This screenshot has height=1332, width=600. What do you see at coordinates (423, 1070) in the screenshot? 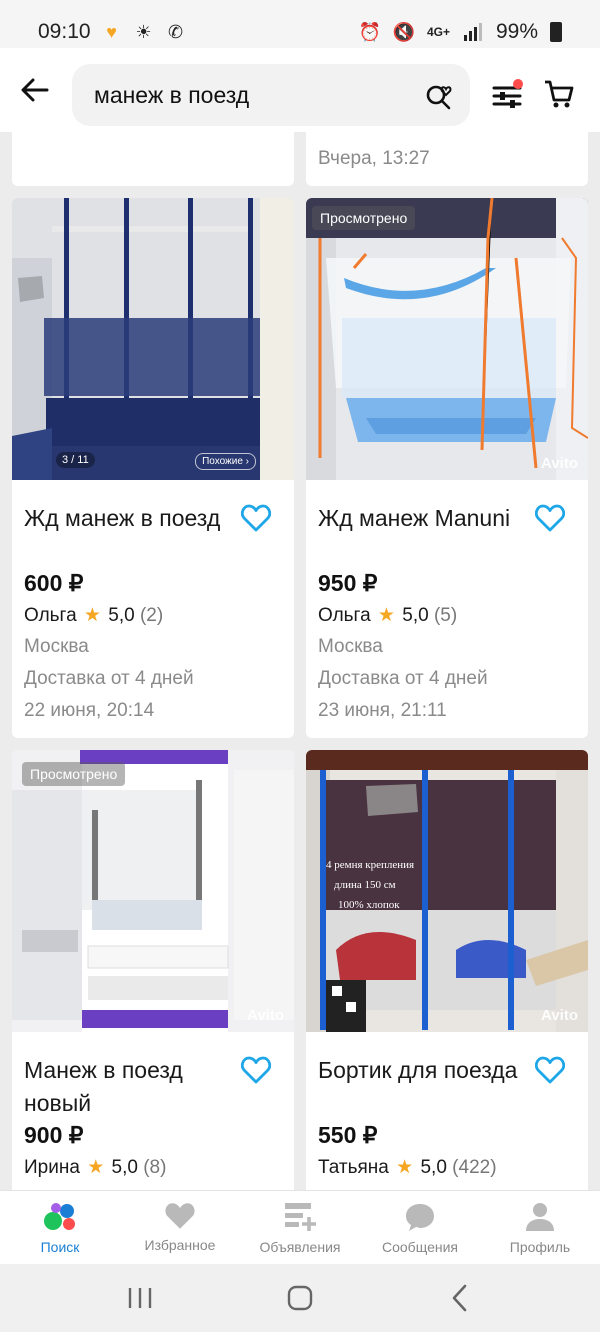
I see `listing-title: Бортик для поезда` at bounding box center [423, 1070].